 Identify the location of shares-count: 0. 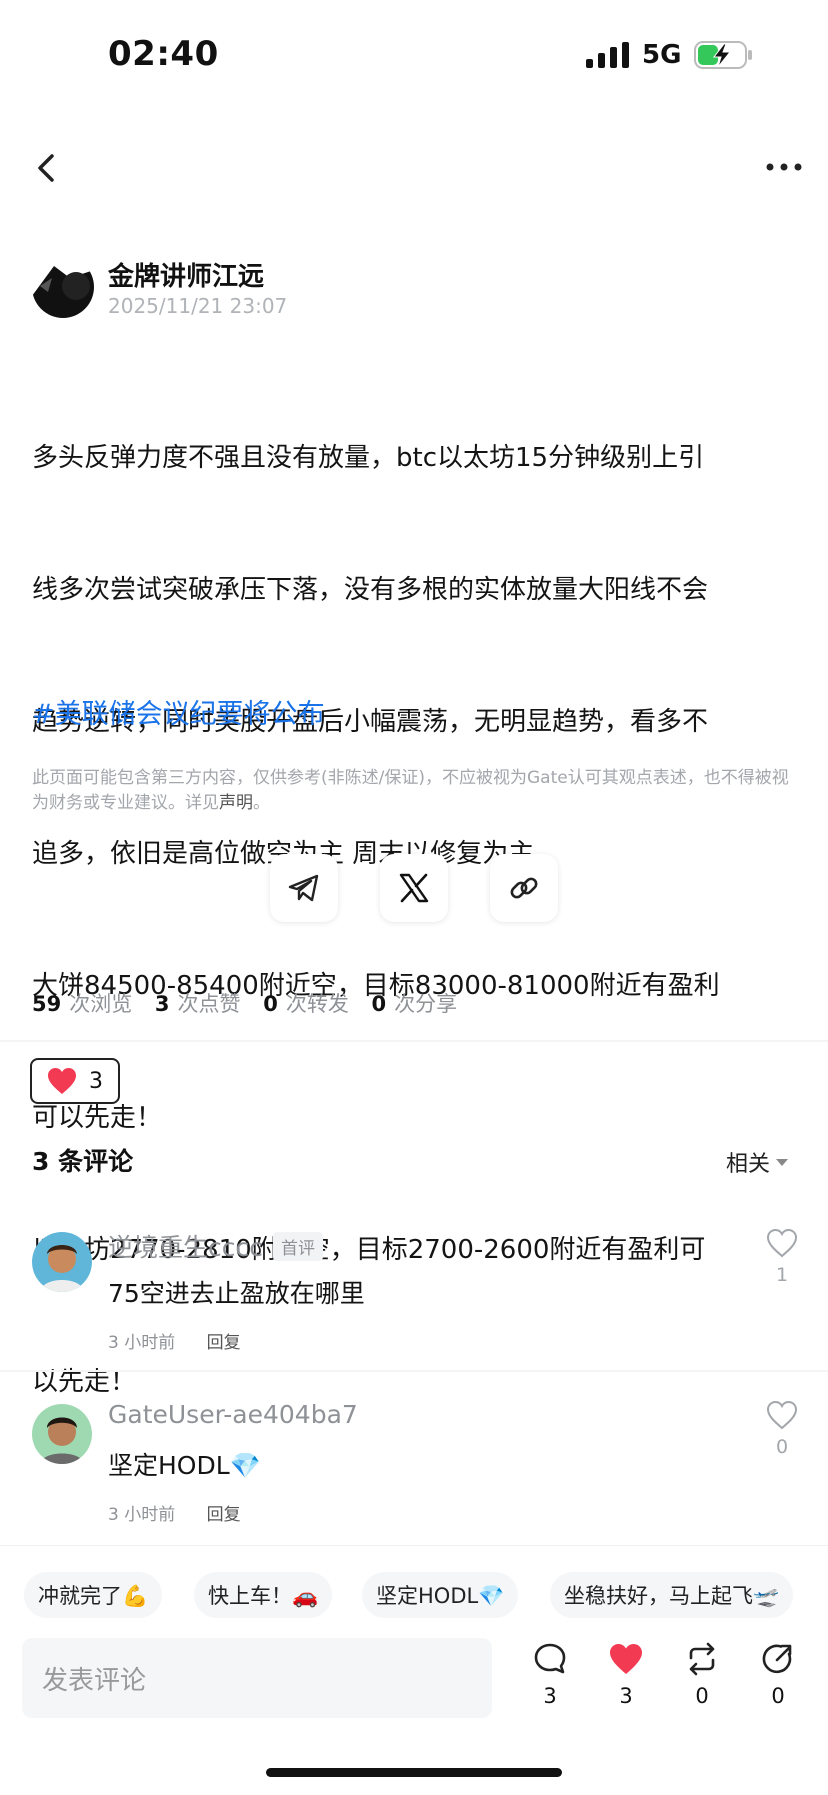
(379, 1004).